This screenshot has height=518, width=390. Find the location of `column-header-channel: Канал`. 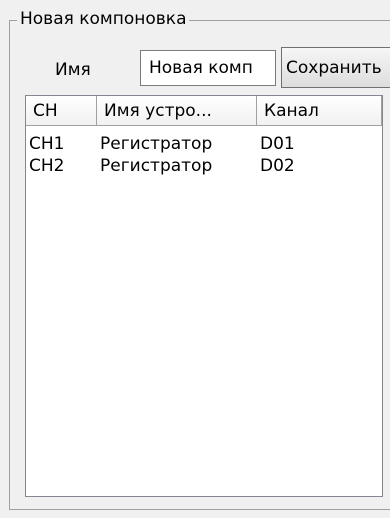

column-header-channel: Канал is located at coordinates (319, 111).